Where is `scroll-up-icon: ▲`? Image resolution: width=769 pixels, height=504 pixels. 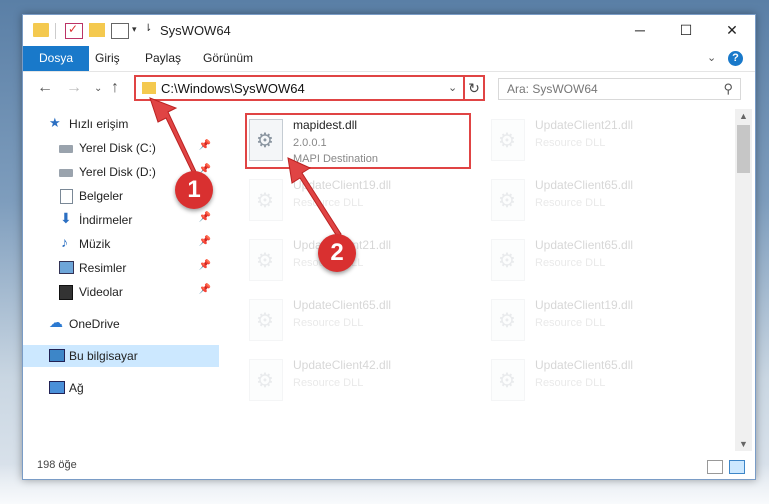 scroll-up-icon: ▲ is located at coordinates (743, 116).